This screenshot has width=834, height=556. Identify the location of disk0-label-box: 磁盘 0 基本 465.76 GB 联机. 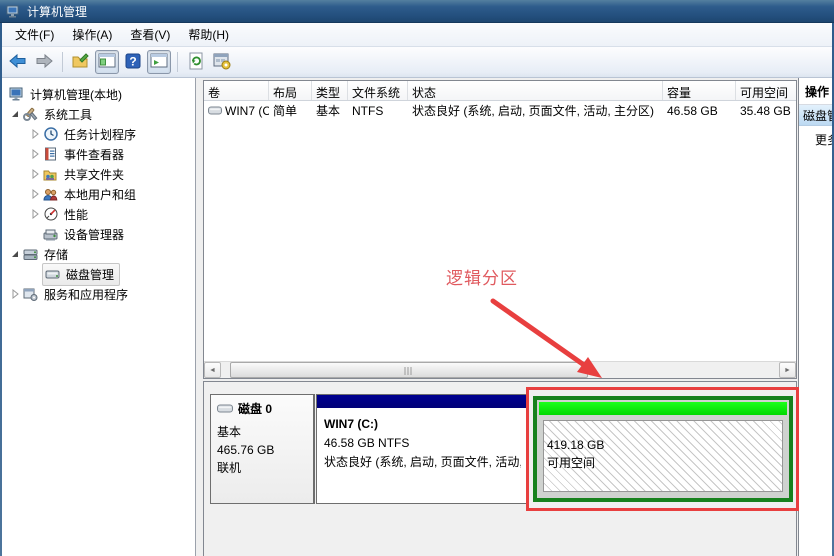
(262, 449).